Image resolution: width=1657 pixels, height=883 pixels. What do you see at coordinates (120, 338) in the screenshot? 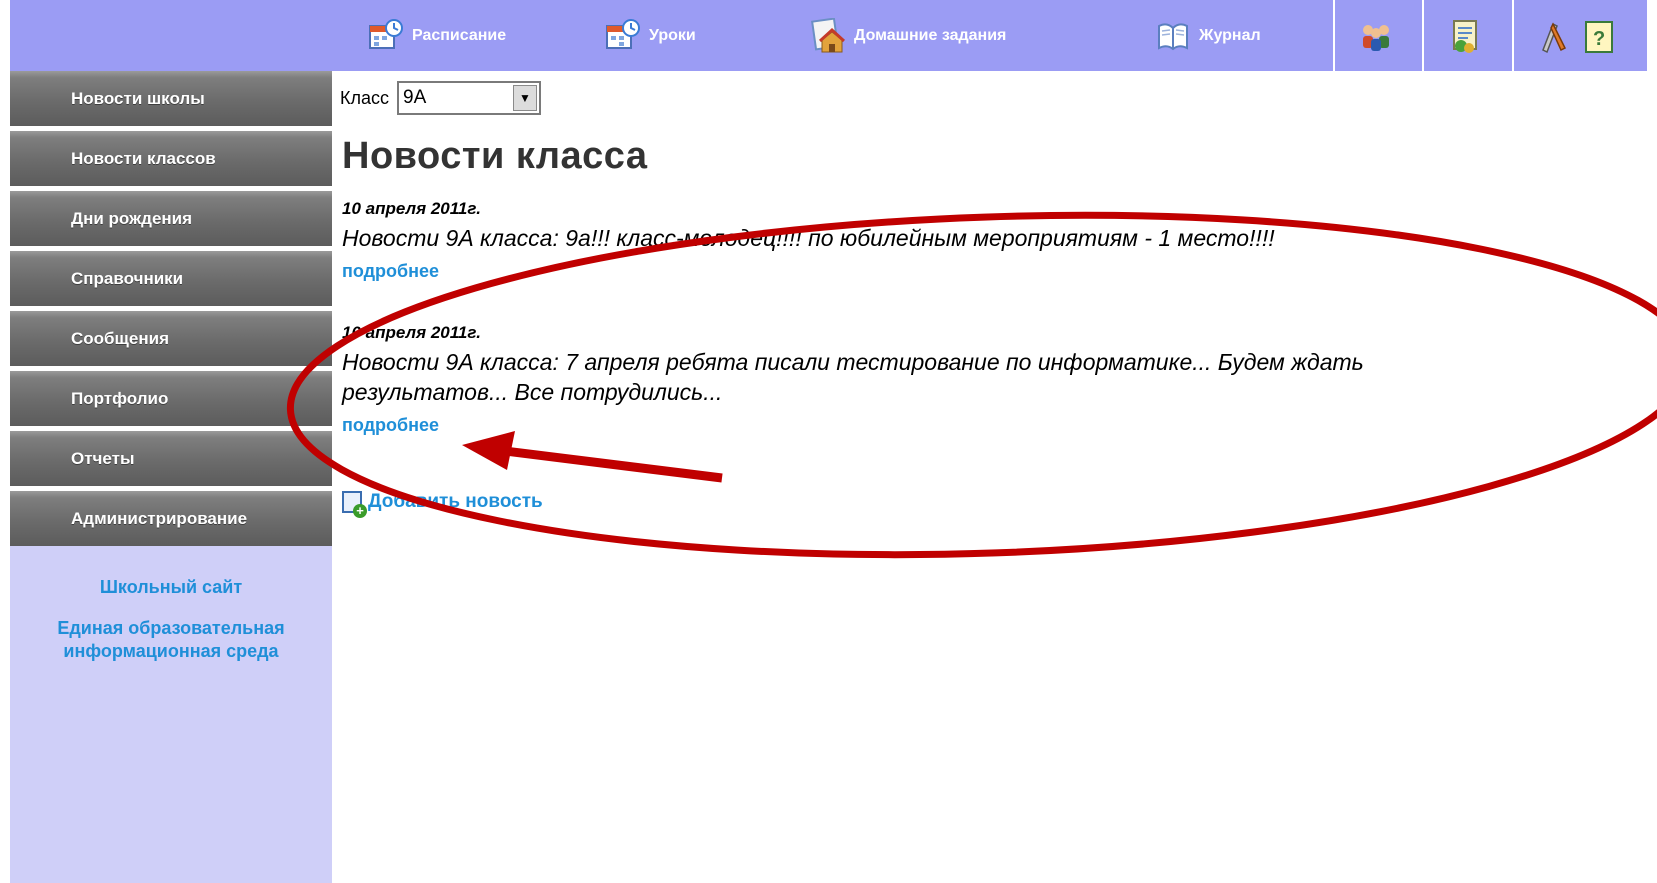
I see `sidebar-item-label: Сообщения` at bounding box center [120, 338].